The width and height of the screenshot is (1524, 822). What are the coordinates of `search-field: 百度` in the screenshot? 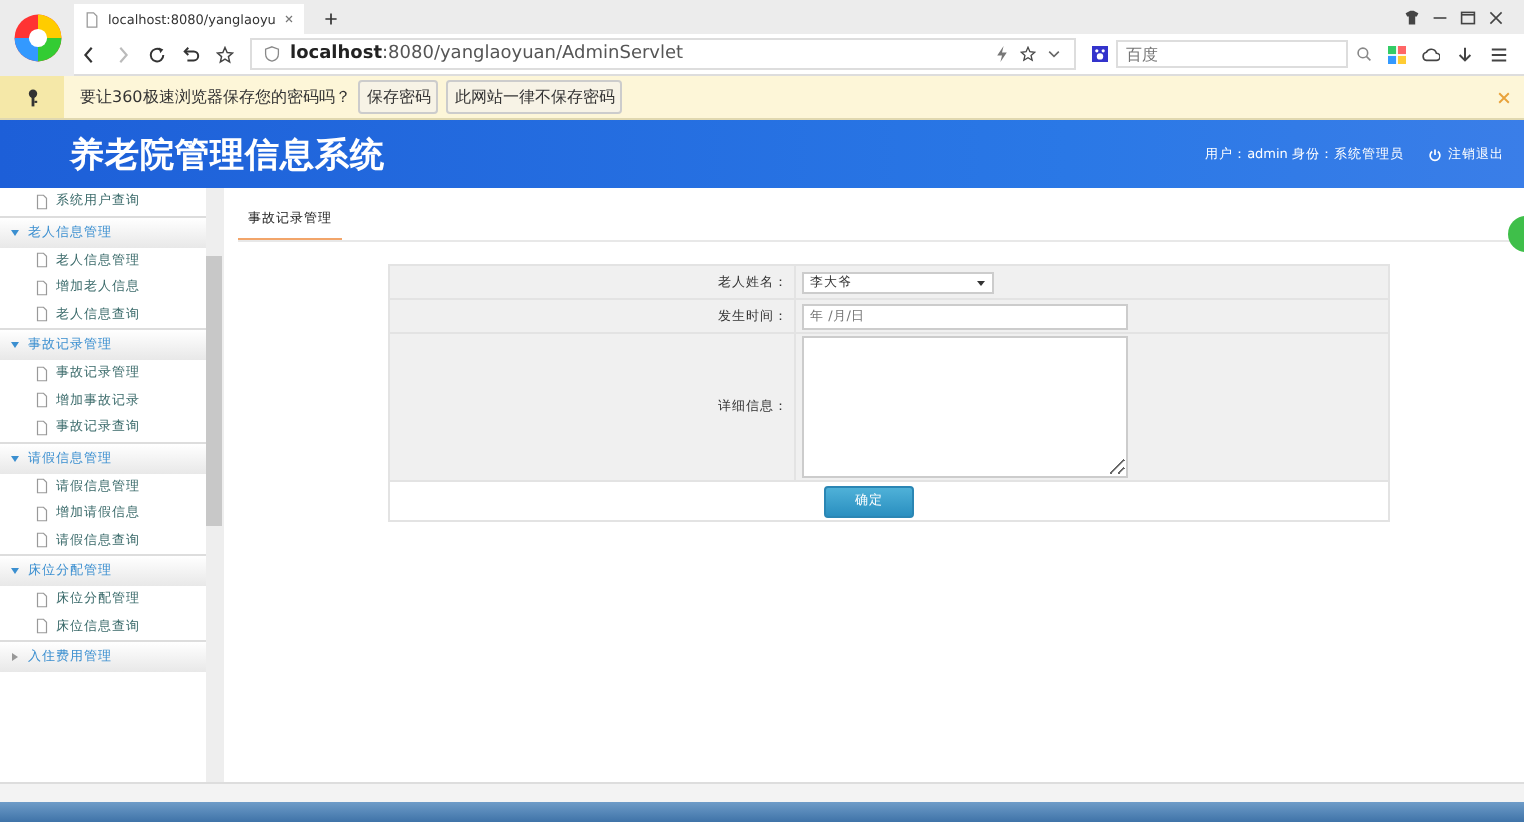 It's located at (1232, 54).